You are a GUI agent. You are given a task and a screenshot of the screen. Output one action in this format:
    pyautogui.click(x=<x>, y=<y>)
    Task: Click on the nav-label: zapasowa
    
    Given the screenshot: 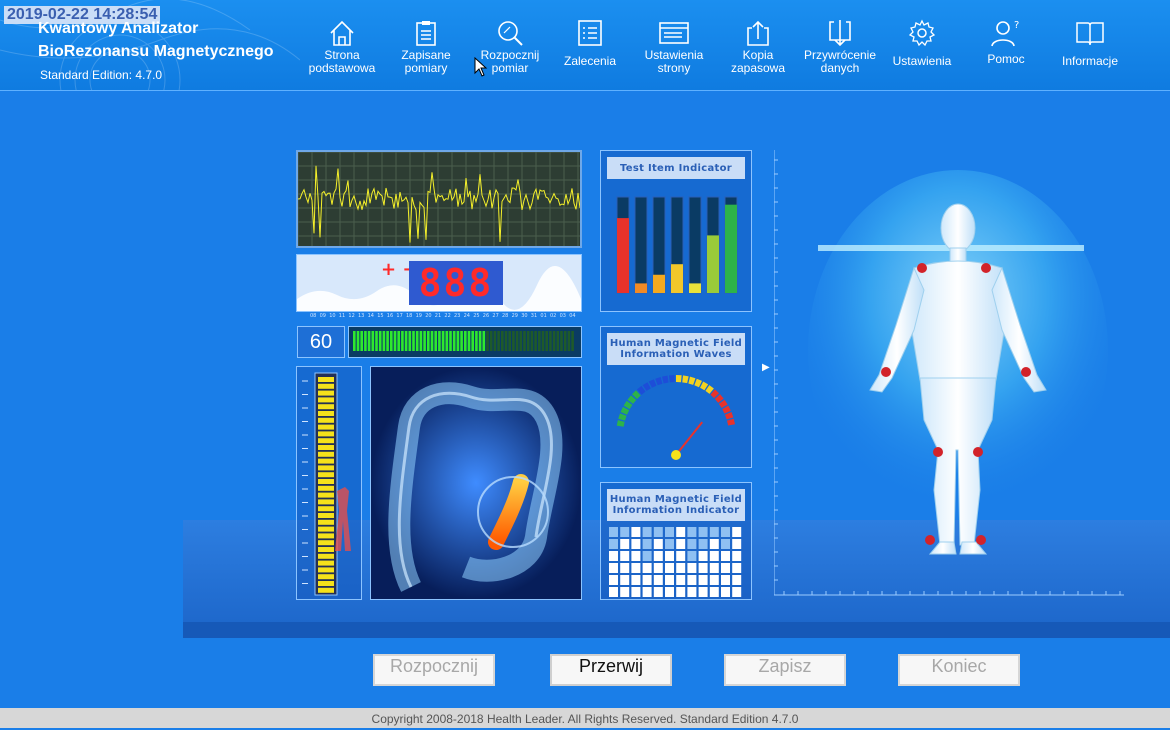 What is the action you would take?
    pyautogui.click(x=758, y=68)
    